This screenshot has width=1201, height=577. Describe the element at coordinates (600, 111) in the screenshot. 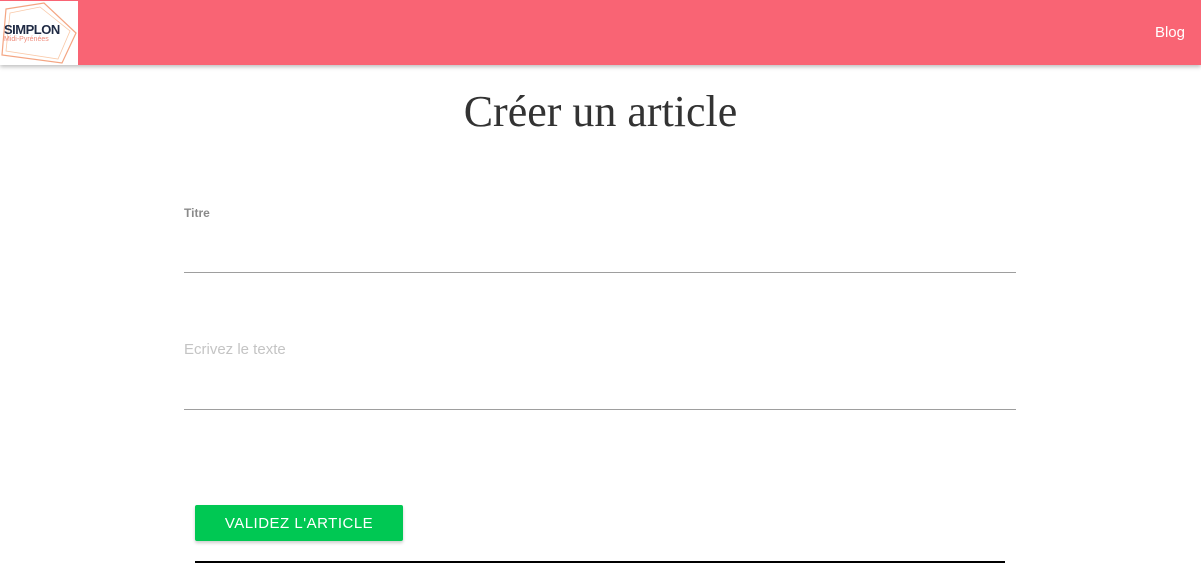

I see `page-title: Créer un article` at that location.